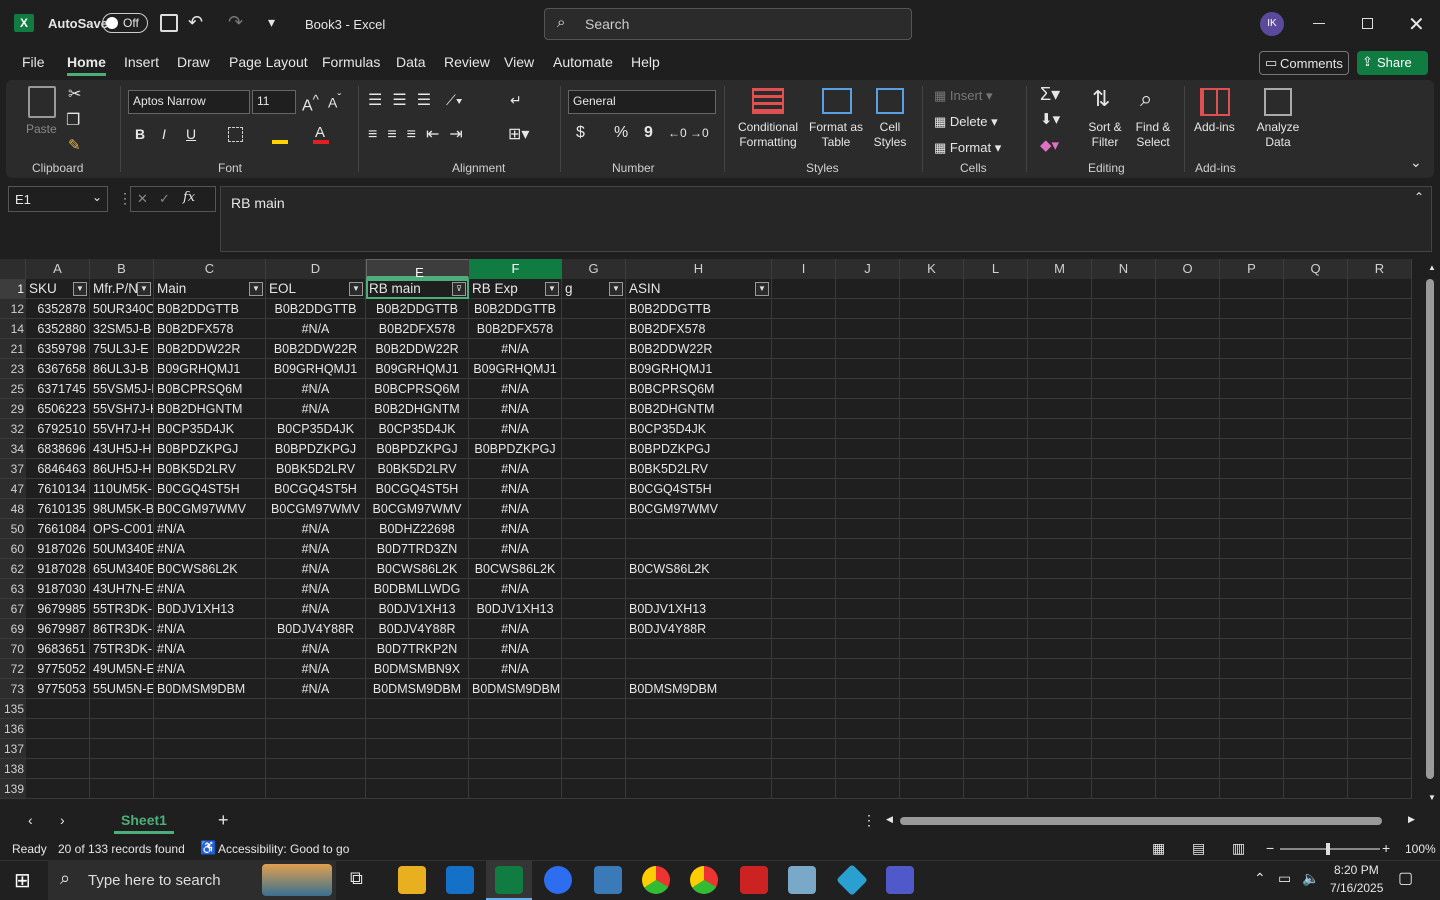 The width and height of the screenshot is (1440, 900). What do you see at coordinates (122, 609) in the screenshot?
I see `table-cell: 55TR3DK-I` at bounding box center [122, 609].